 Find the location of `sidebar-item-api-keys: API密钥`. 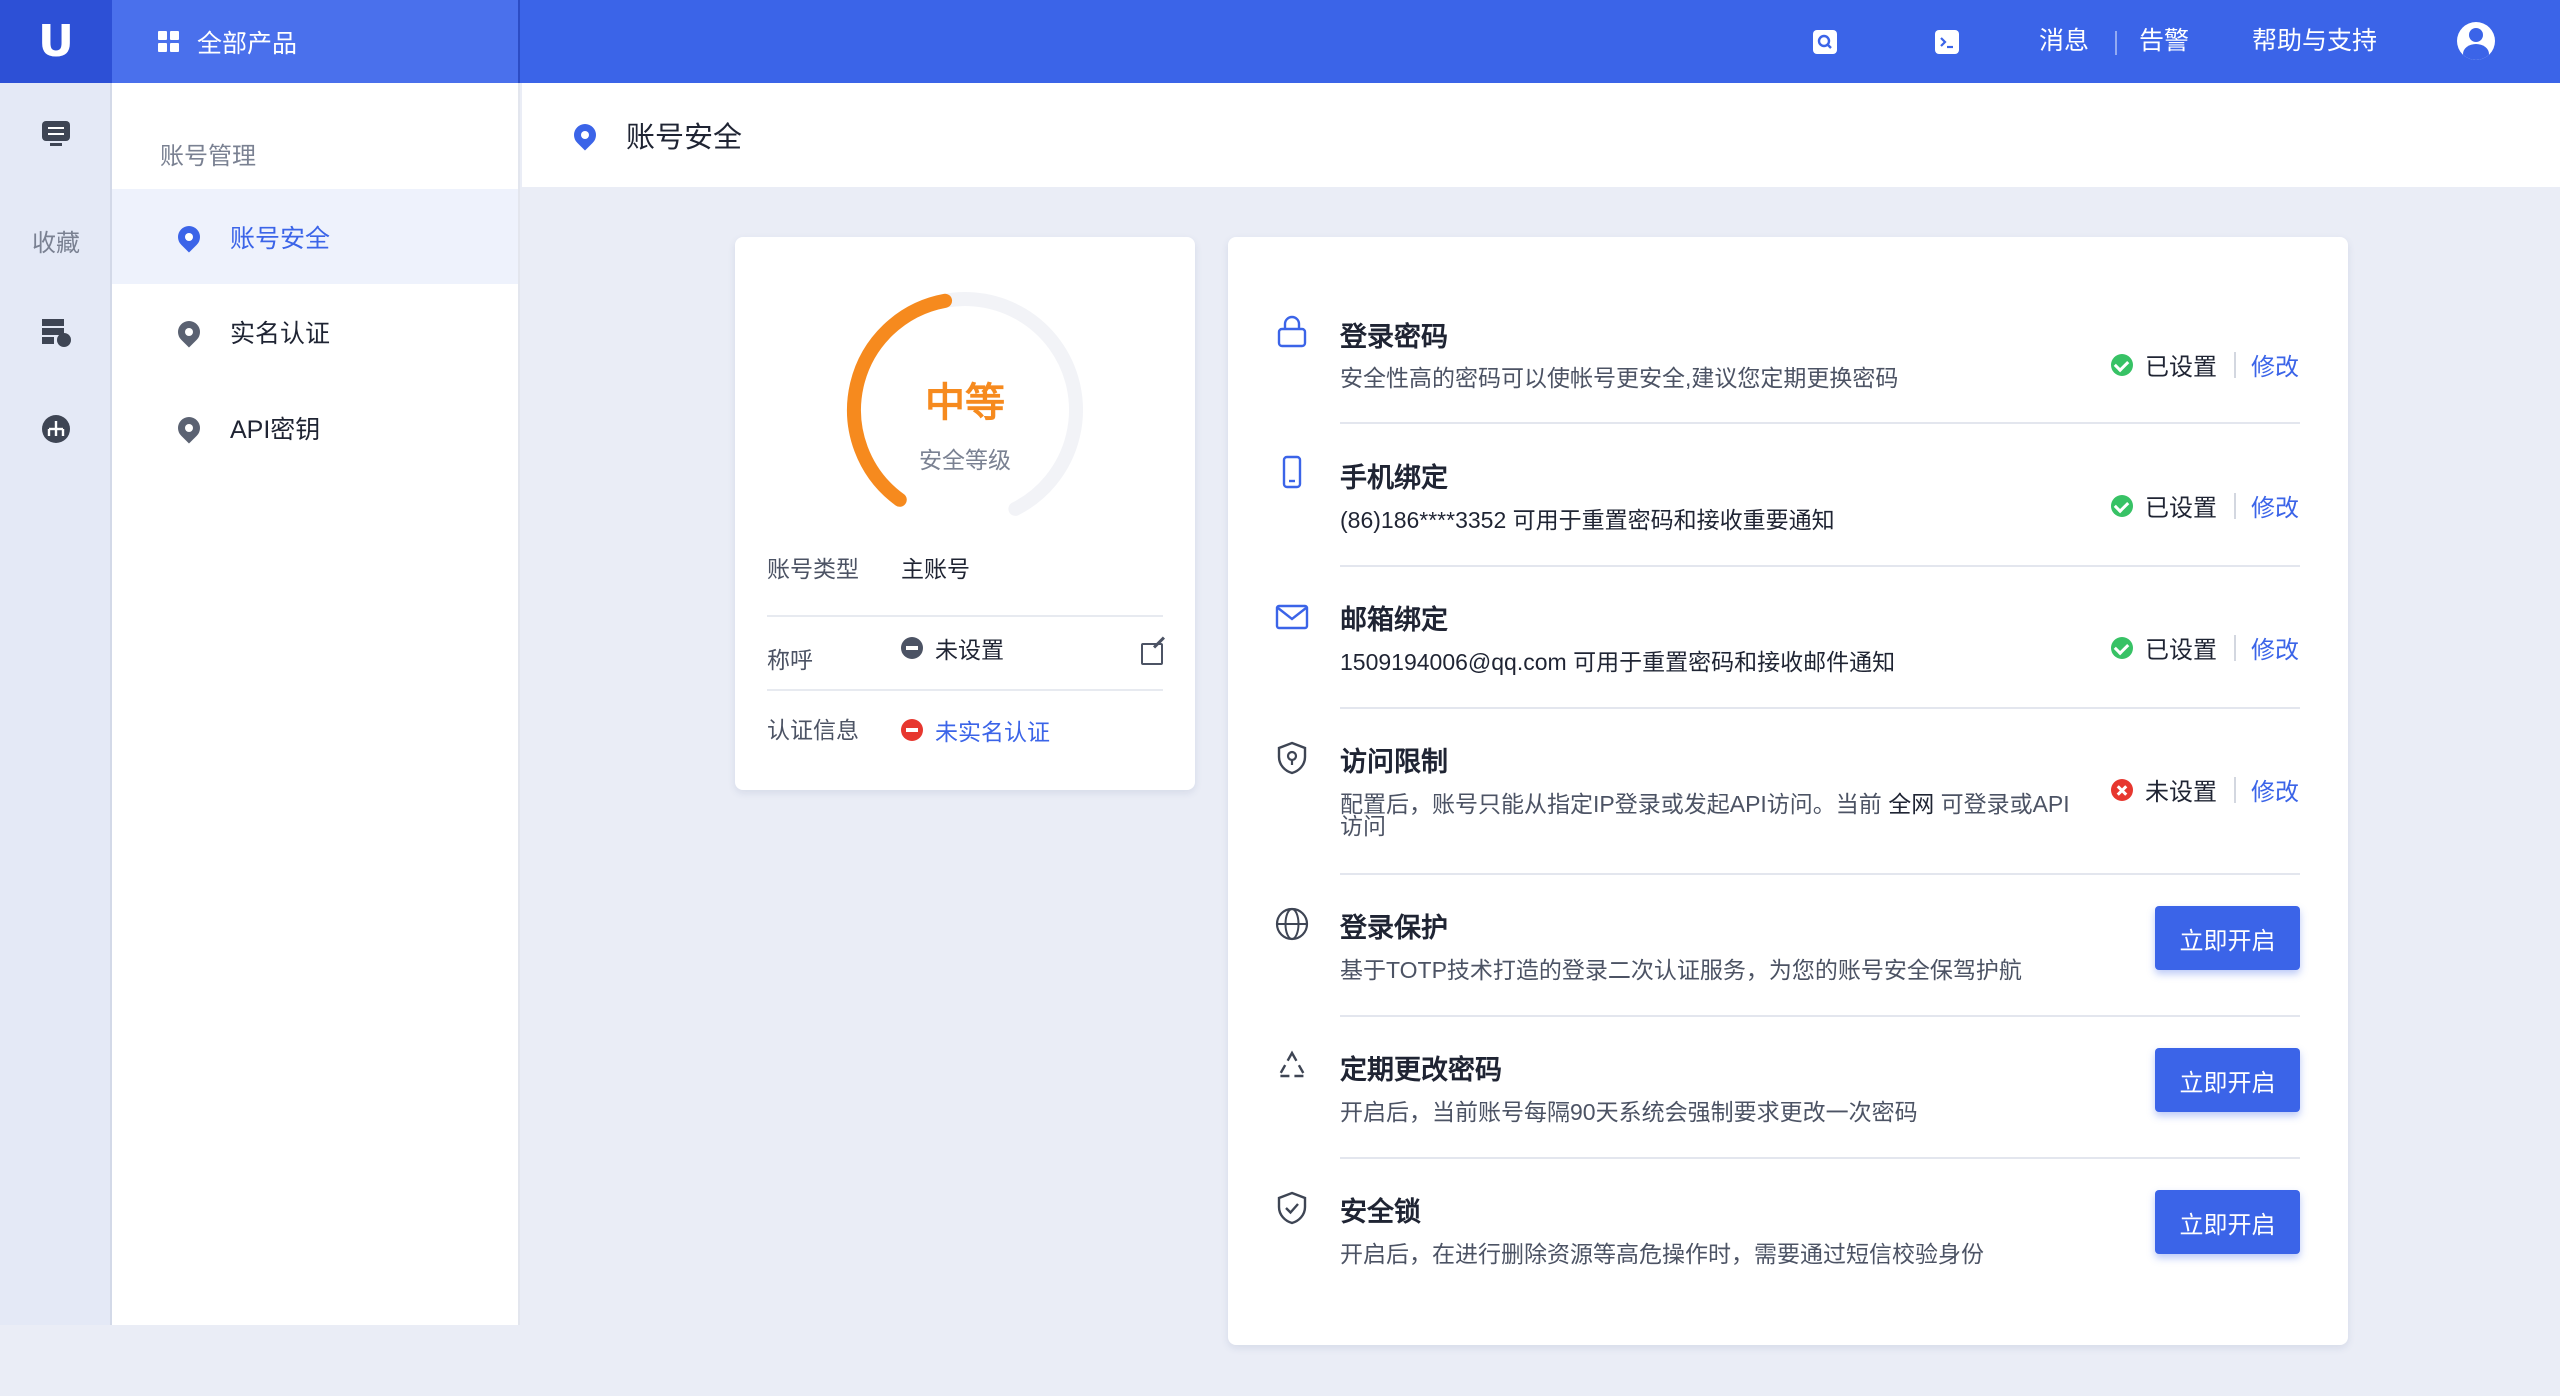

sidebar-item-api-keys: API密钥 is located at coordinates (315, 427).